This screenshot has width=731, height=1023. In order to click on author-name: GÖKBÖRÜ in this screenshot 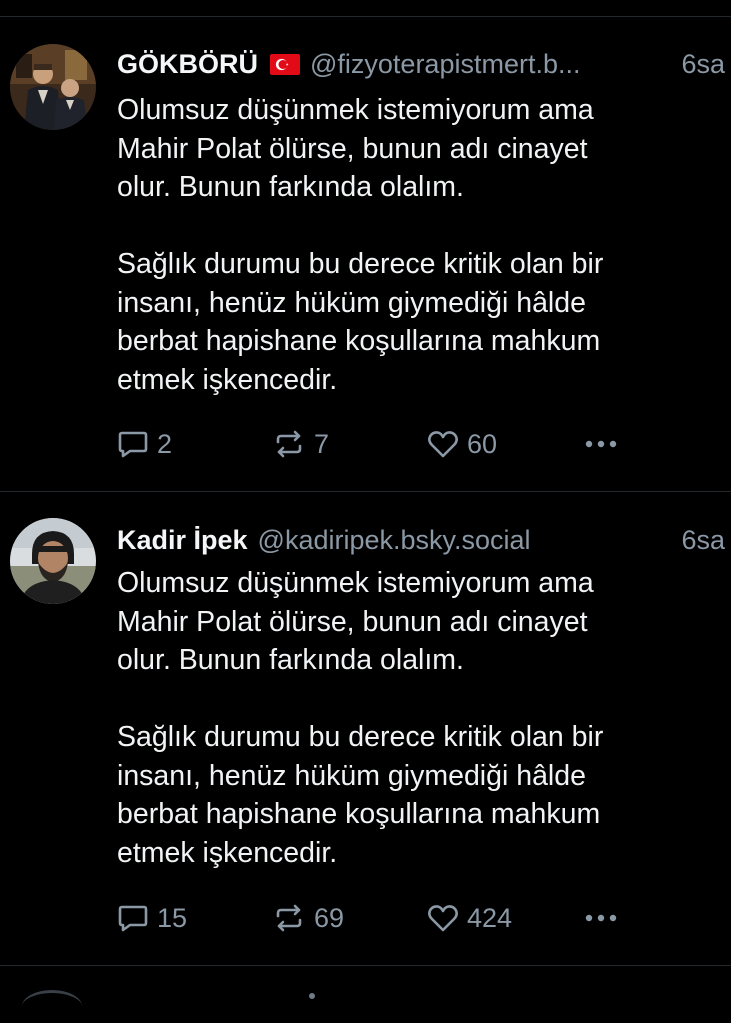, I will do `click(187, 64)`.